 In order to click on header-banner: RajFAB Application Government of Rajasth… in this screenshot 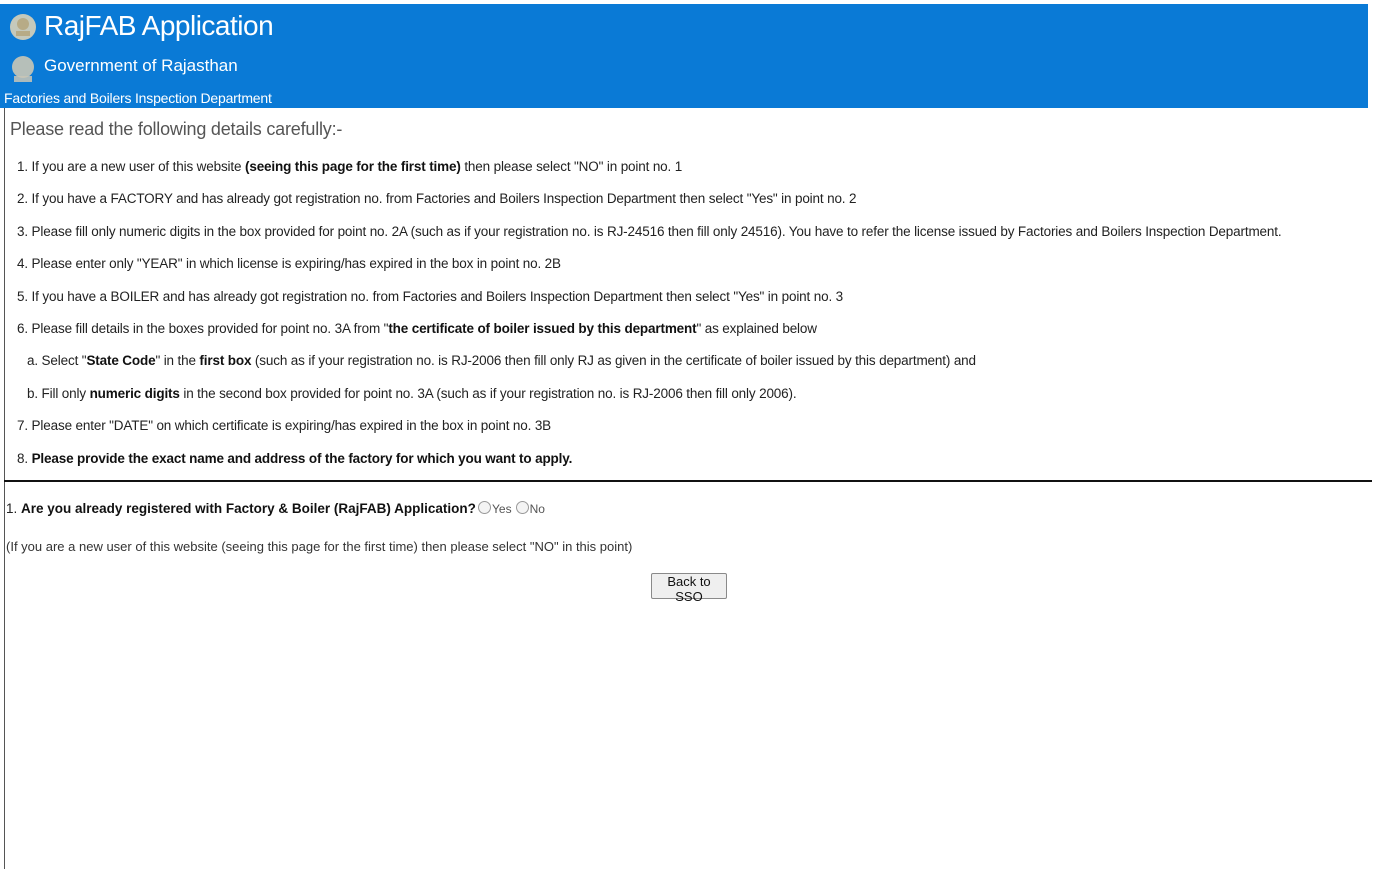, I will do `click(684, 56)`.